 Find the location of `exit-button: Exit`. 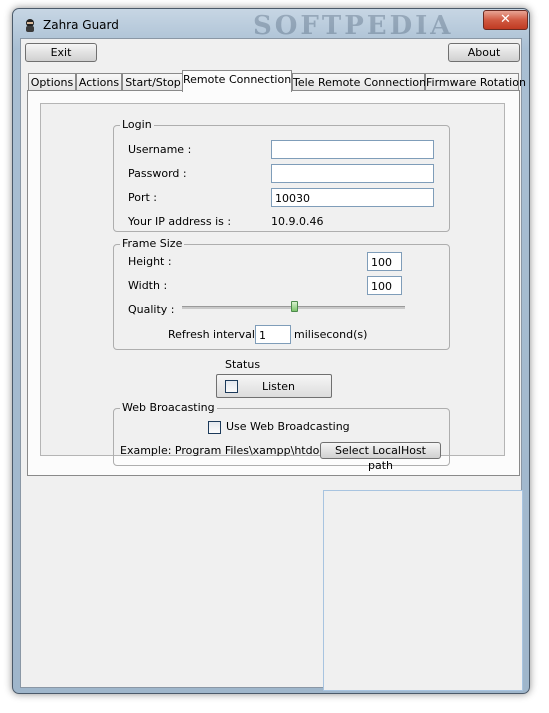

exit-button: Exit is located at coordinates (61, 52).